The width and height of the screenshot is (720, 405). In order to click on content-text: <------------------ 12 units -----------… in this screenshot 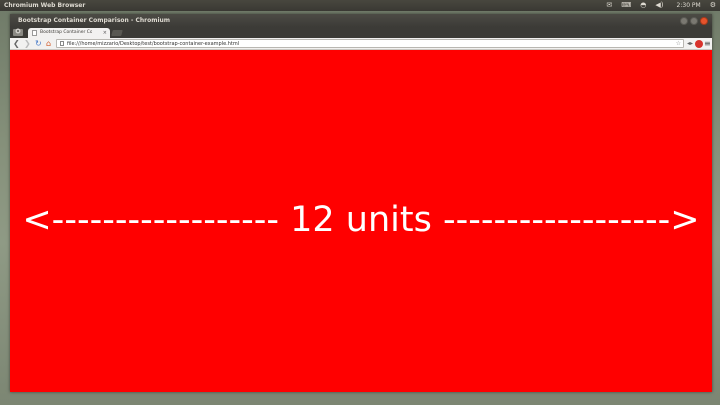, I will do `click(361, 219)`.